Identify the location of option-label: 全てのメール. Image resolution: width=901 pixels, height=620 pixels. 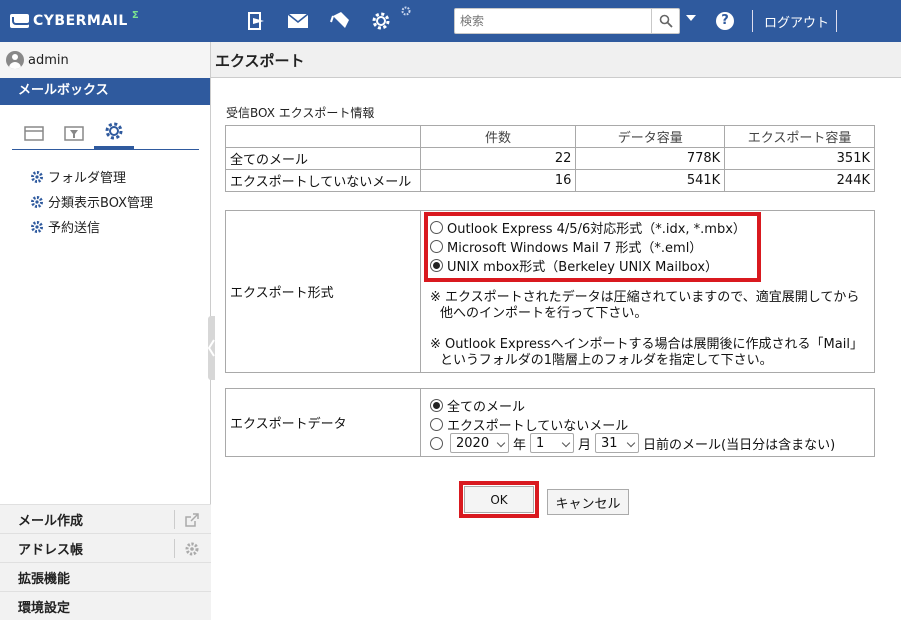
(486, 407).